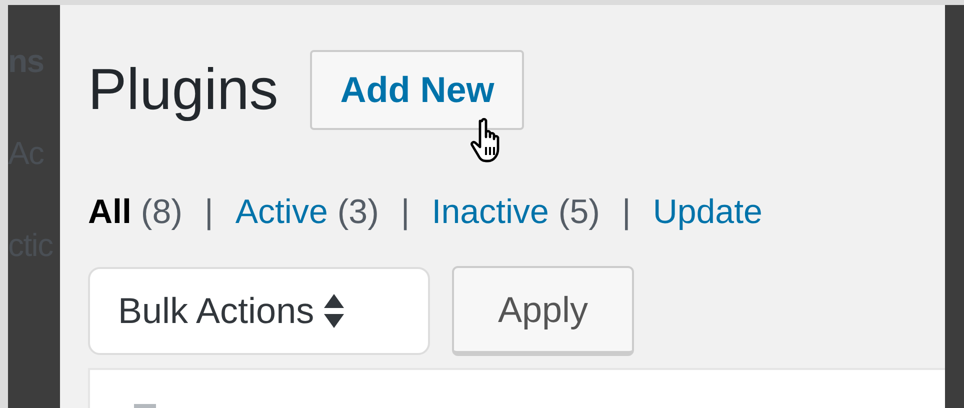  What do you see at coordinates (516, 212) in the screenshot?
I see `filter-link: Inactive (5)` at bounding box center [516, 212].